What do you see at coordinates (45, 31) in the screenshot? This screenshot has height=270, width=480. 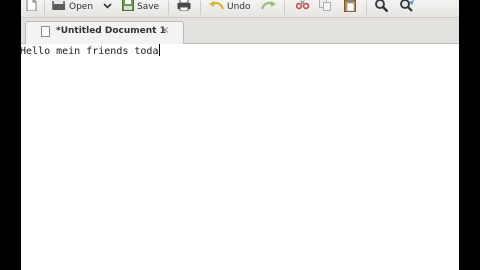 I see `document-icon` at bounding box center [45, 31].